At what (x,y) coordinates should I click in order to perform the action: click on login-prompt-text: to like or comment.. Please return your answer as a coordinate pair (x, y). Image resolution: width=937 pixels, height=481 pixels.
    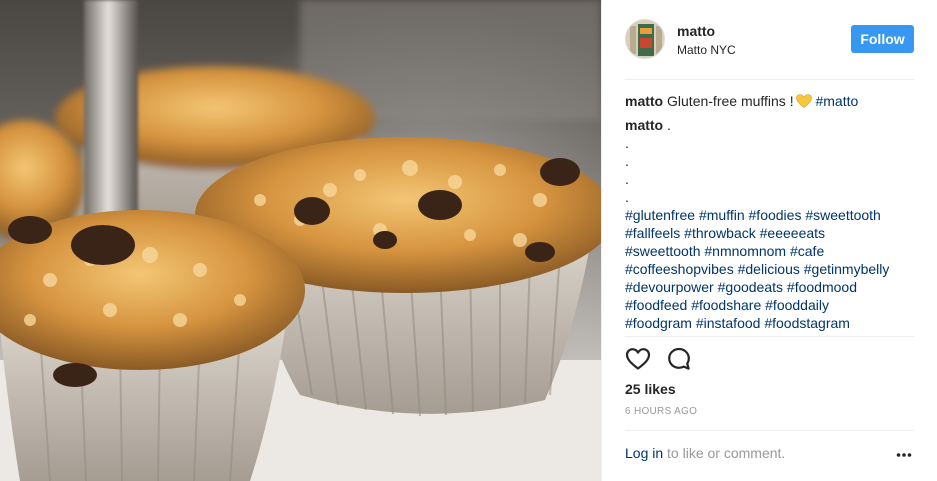
    Looking at the image, I should click on (724, 453).